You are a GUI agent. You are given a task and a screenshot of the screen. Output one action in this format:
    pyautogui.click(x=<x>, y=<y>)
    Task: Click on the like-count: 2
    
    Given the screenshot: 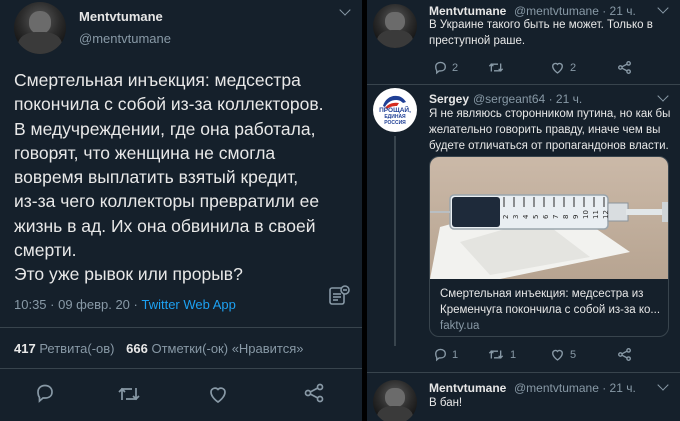 What is the action you would take?
    pyautogui.click(x=573, y=68)
    